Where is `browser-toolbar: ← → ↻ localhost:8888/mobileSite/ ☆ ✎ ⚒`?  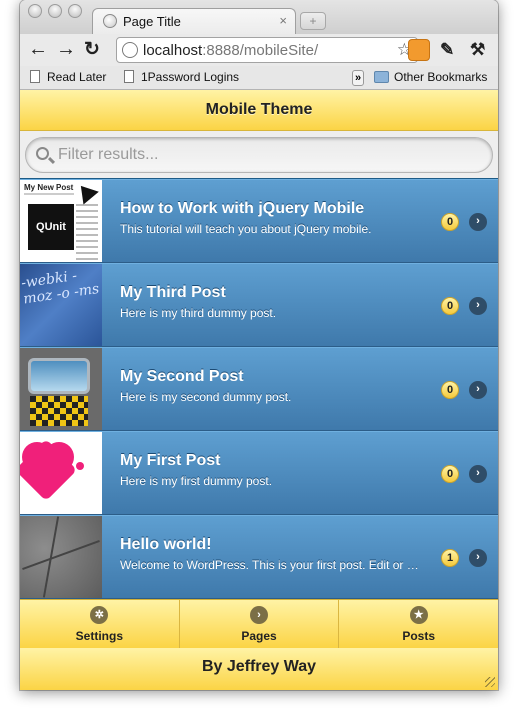 browser-toolbar: ← → ↻ localhost:8888/mobileSite/ ☆ ✎ ⚒ is located at coordinates (259, 50).